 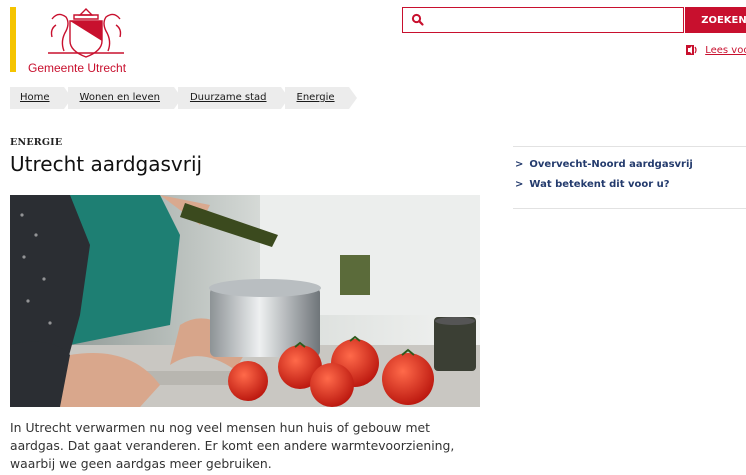 I want to click on breadcrumb-item-energie: Energie, so click(x=320, y=98).